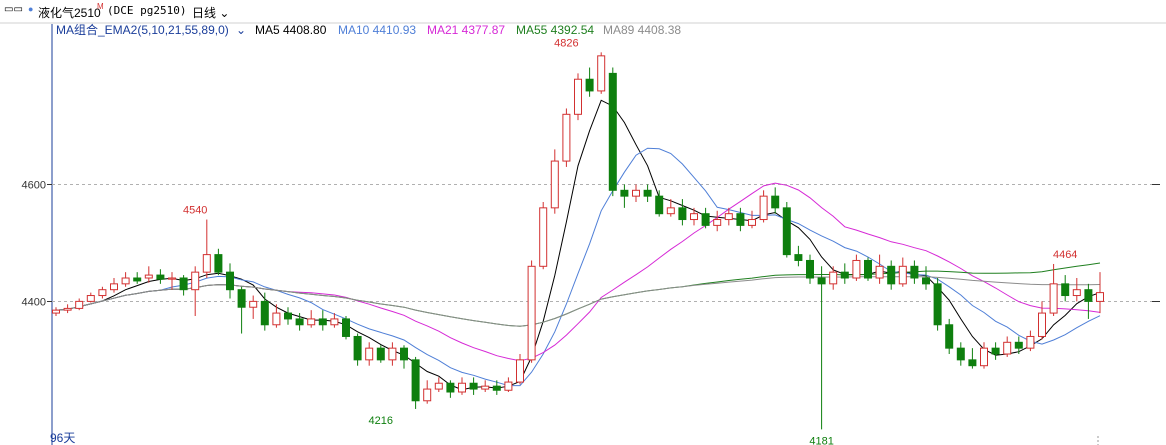 The height and width of the screenshot is (445, 1166). What do you see at coordinates (555, 30) in the screenshot?
I see `legend-ma55: MA55 4392.54` at bounding box center [555, 30].